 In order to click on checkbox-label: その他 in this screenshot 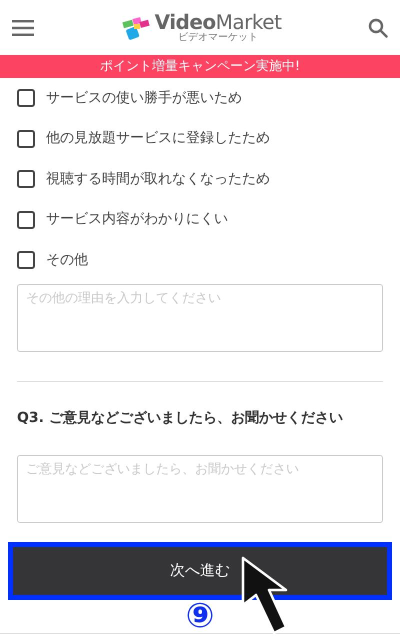, I will do `click(67, 260)`.